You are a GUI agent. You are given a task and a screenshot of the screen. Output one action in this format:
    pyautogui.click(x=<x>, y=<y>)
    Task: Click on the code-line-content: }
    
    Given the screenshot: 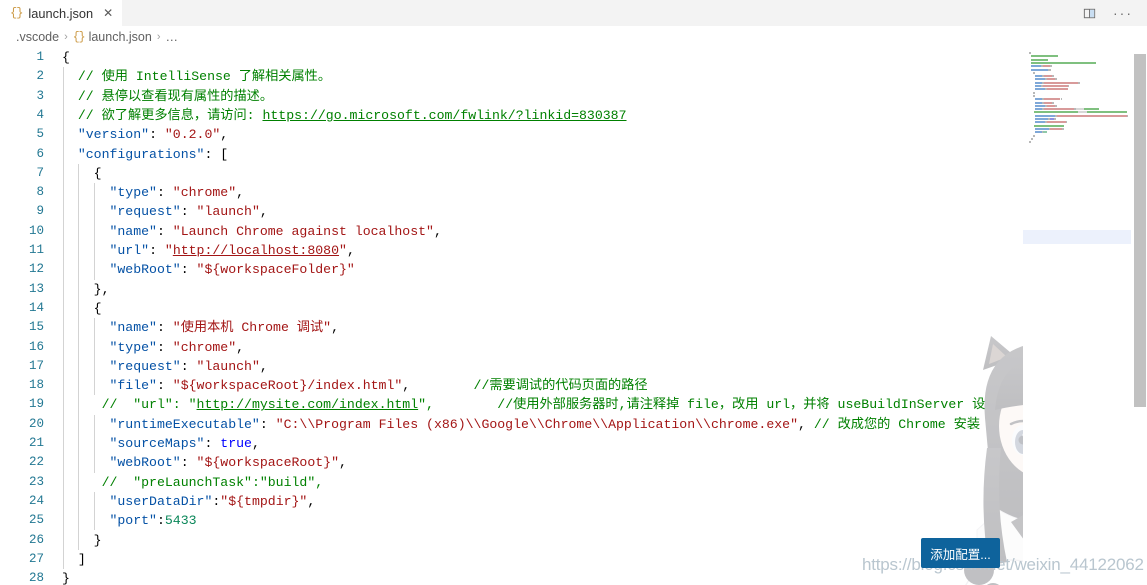 What is the action you would take?
    pyautogui.click(x=66, y=577)
    